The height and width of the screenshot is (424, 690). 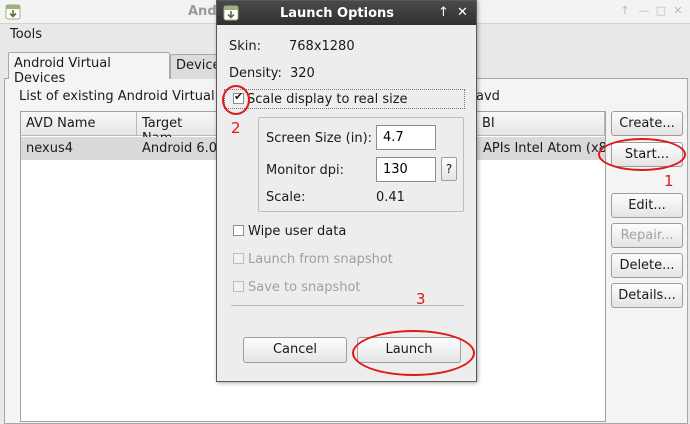 I want to click on dialog-title: Launch Options, so click(x=337, y=13).